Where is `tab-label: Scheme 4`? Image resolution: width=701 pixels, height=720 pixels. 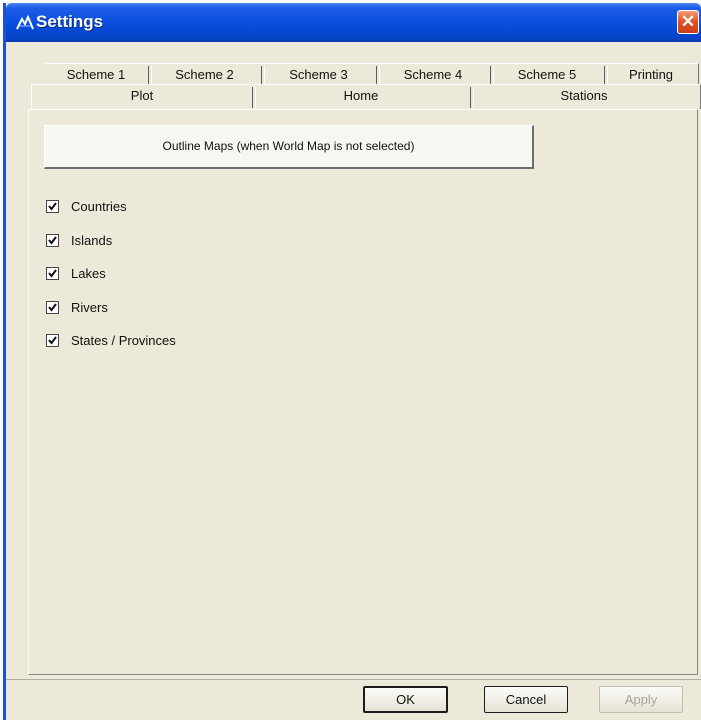
tab-label: Scheme 4 is located at coordinates (433, 74).